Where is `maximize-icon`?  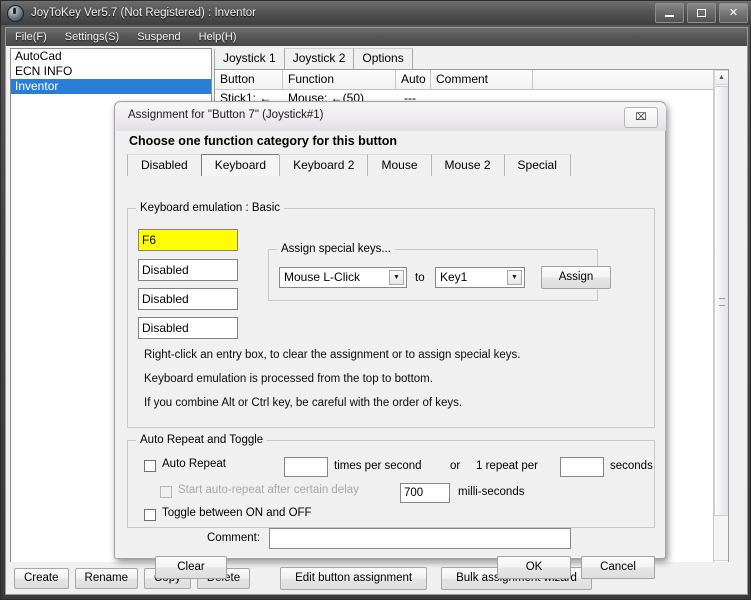 maximize-icon is located at coordinates (701, 13).